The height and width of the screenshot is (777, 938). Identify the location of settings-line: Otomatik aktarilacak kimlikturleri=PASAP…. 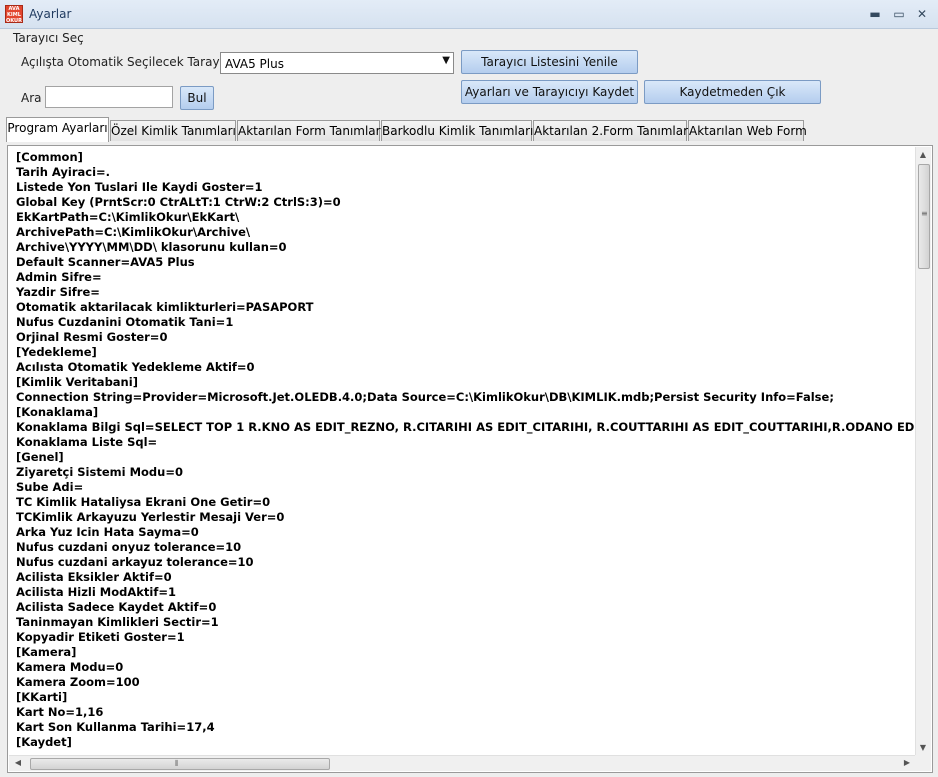
(165, 307).